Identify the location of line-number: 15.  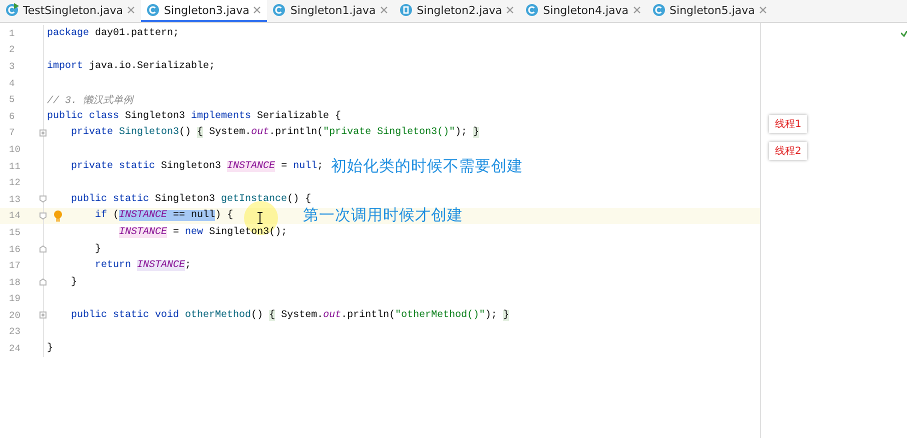
(22, 232).